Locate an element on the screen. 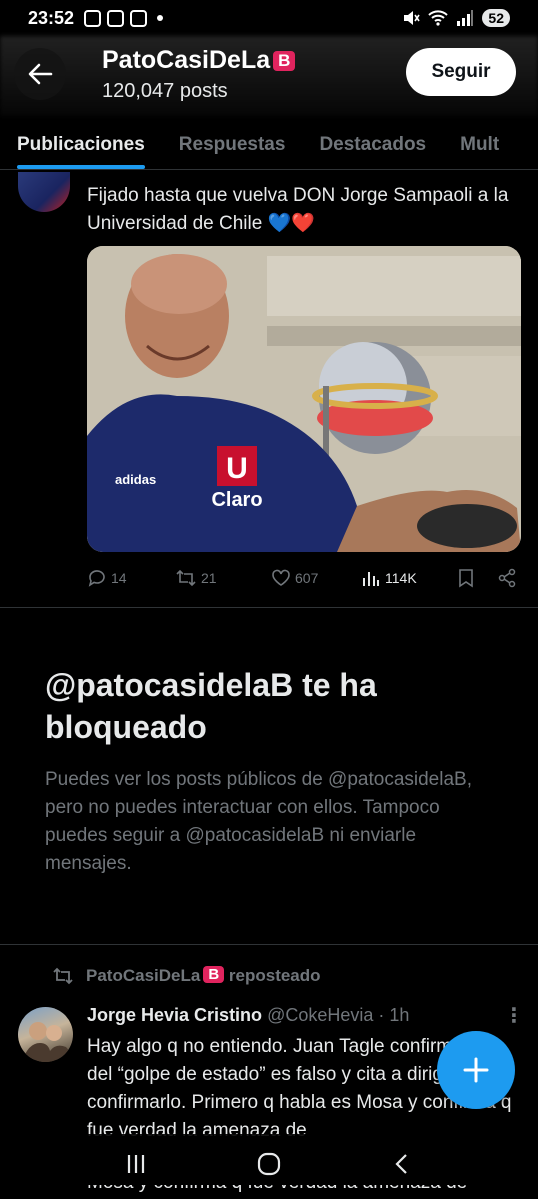 The width and height of the screenshot is (538, 1199). share-icon is located at coordinates (507, 578).